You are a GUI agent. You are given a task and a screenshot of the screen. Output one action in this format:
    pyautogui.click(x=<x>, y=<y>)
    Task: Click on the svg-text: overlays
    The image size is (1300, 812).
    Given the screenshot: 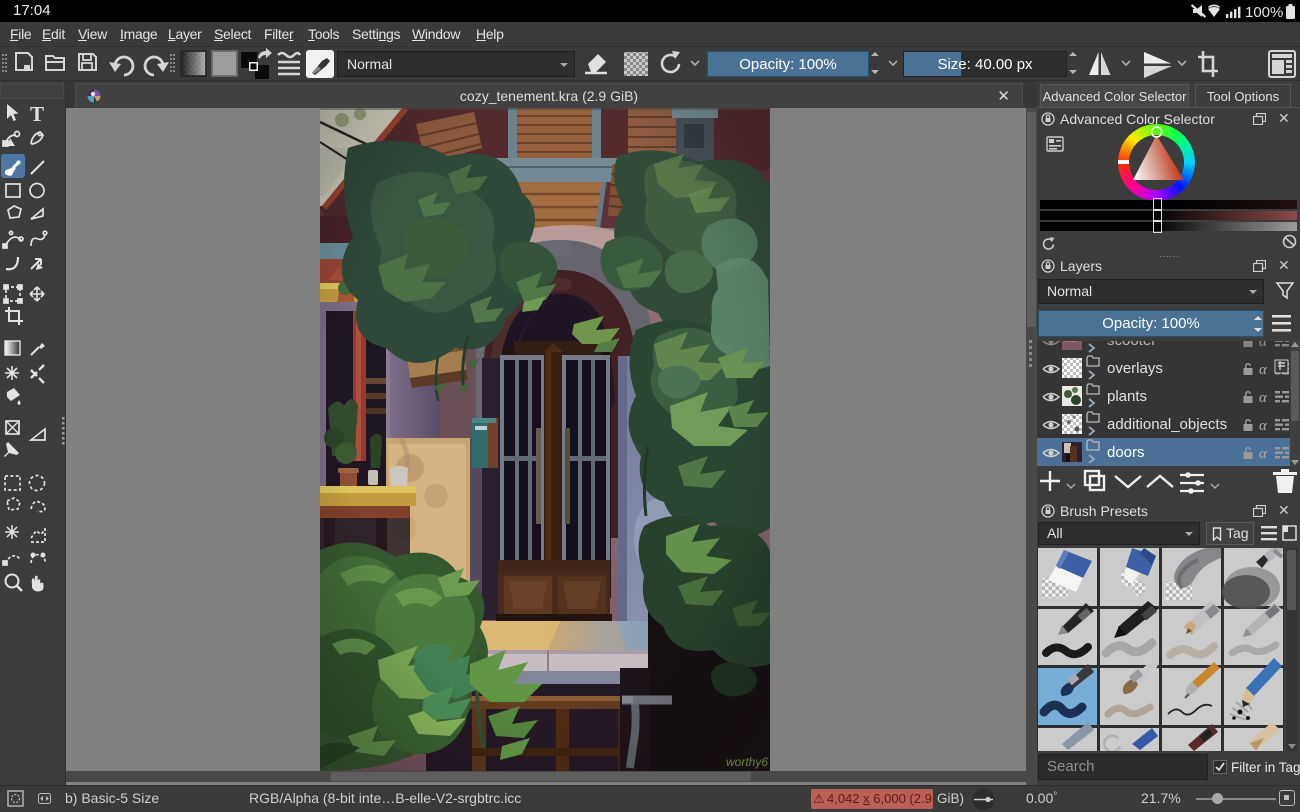 What is the action you would take?
    pyautogui.click(x=1135, y=368)
    